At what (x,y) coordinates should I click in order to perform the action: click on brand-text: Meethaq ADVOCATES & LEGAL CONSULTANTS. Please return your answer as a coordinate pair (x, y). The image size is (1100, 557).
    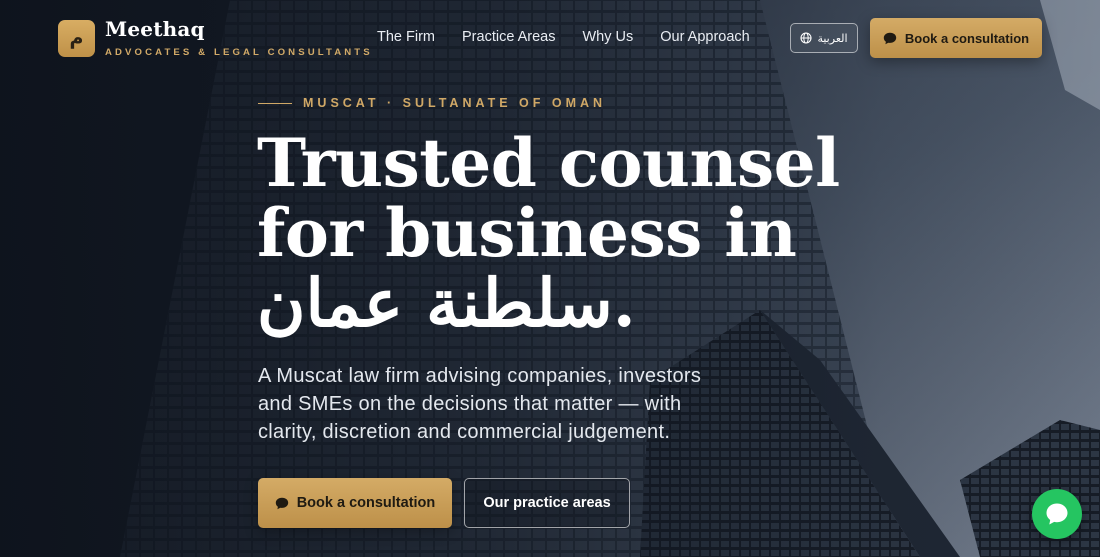
    Looking at the image, I should click on (239, 38).